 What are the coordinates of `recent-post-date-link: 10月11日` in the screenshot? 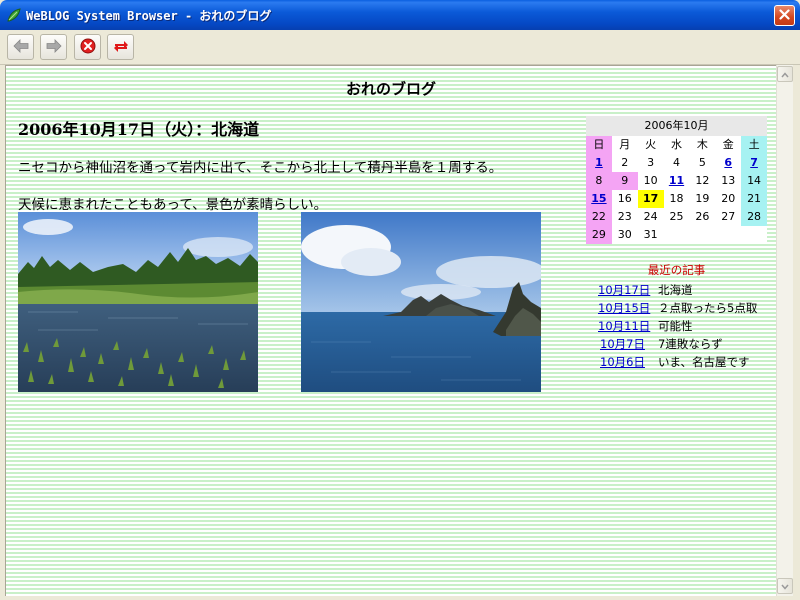 It's located at (624, 326).